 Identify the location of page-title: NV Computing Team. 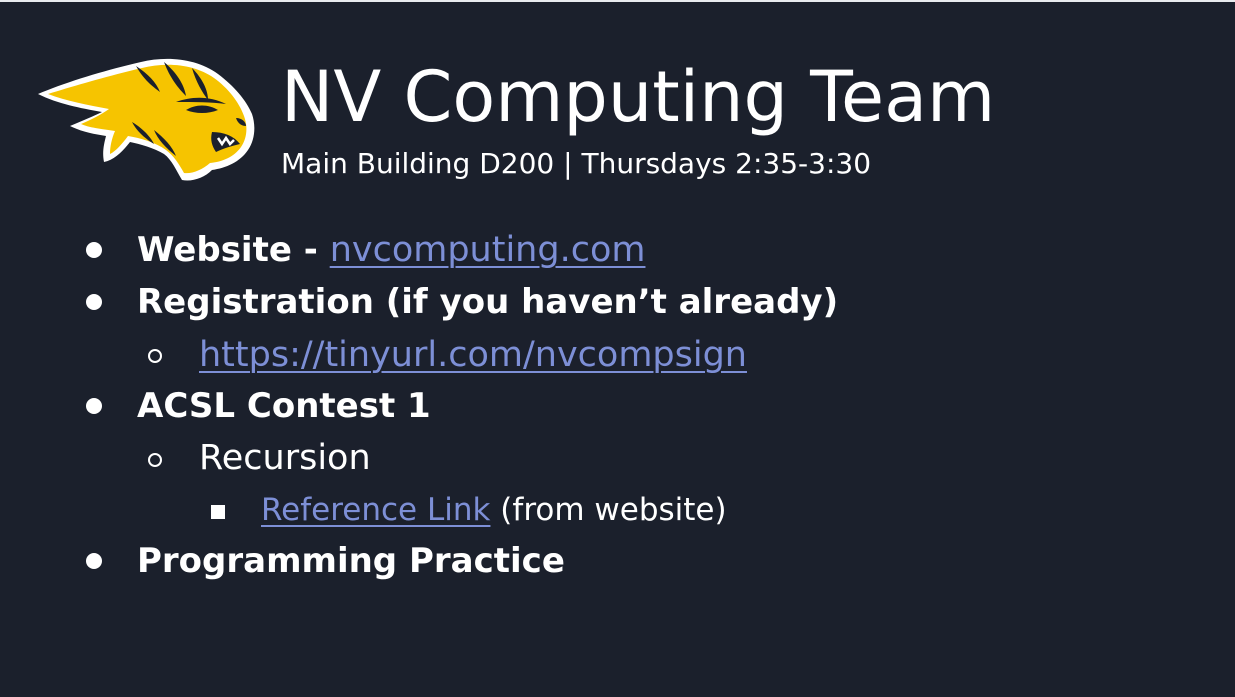
(638, 97).